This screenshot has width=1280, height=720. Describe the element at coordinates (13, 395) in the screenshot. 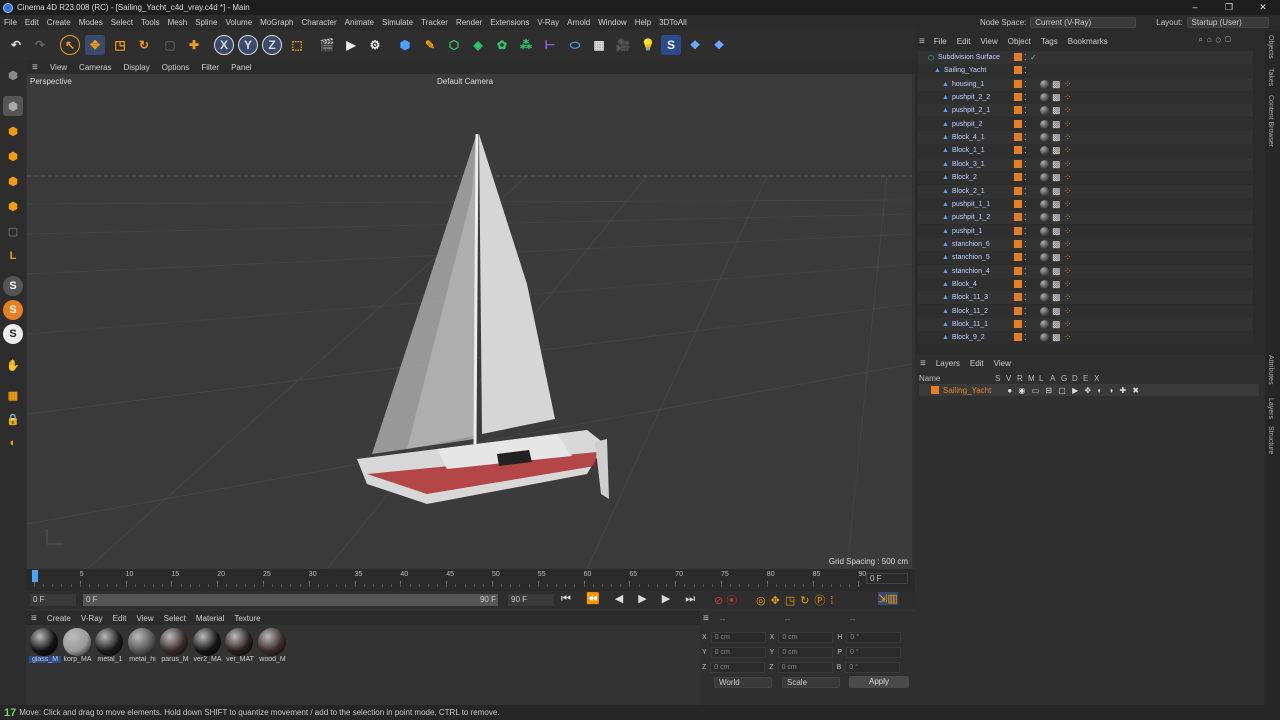

I see `grid-icon: ▦` at that location.